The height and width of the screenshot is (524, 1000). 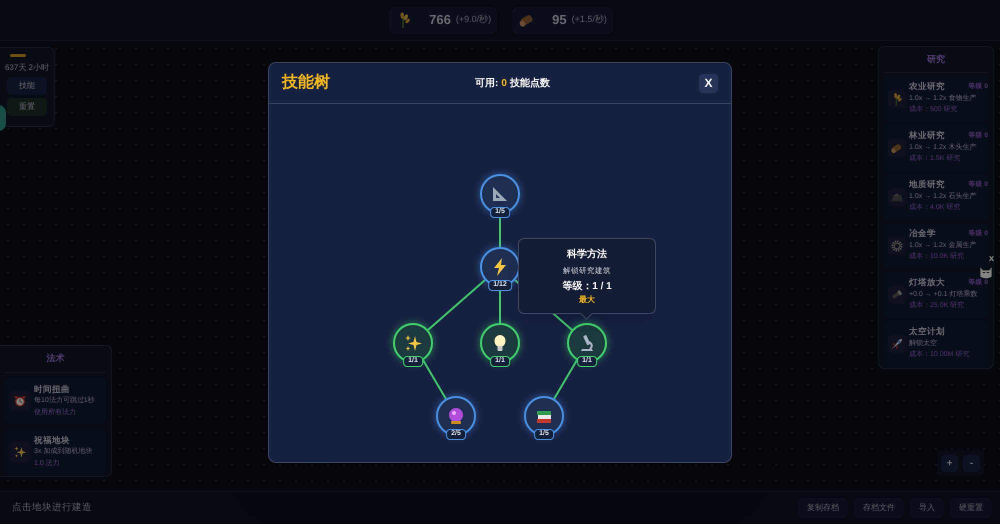 I want to click on footer-button: 复制存档, so click(x=823, y=508).